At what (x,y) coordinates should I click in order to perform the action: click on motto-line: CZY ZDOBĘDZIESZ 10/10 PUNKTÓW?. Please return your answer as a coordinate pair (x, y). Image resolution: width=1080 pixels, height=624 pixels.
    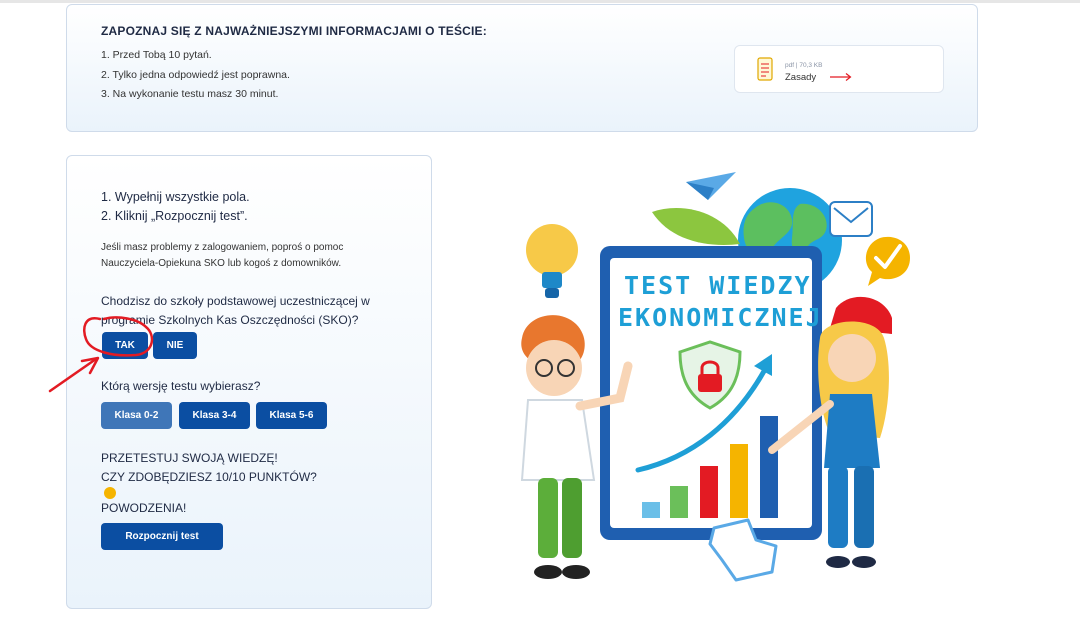
    Looking at the image, I should click on (209, 483).